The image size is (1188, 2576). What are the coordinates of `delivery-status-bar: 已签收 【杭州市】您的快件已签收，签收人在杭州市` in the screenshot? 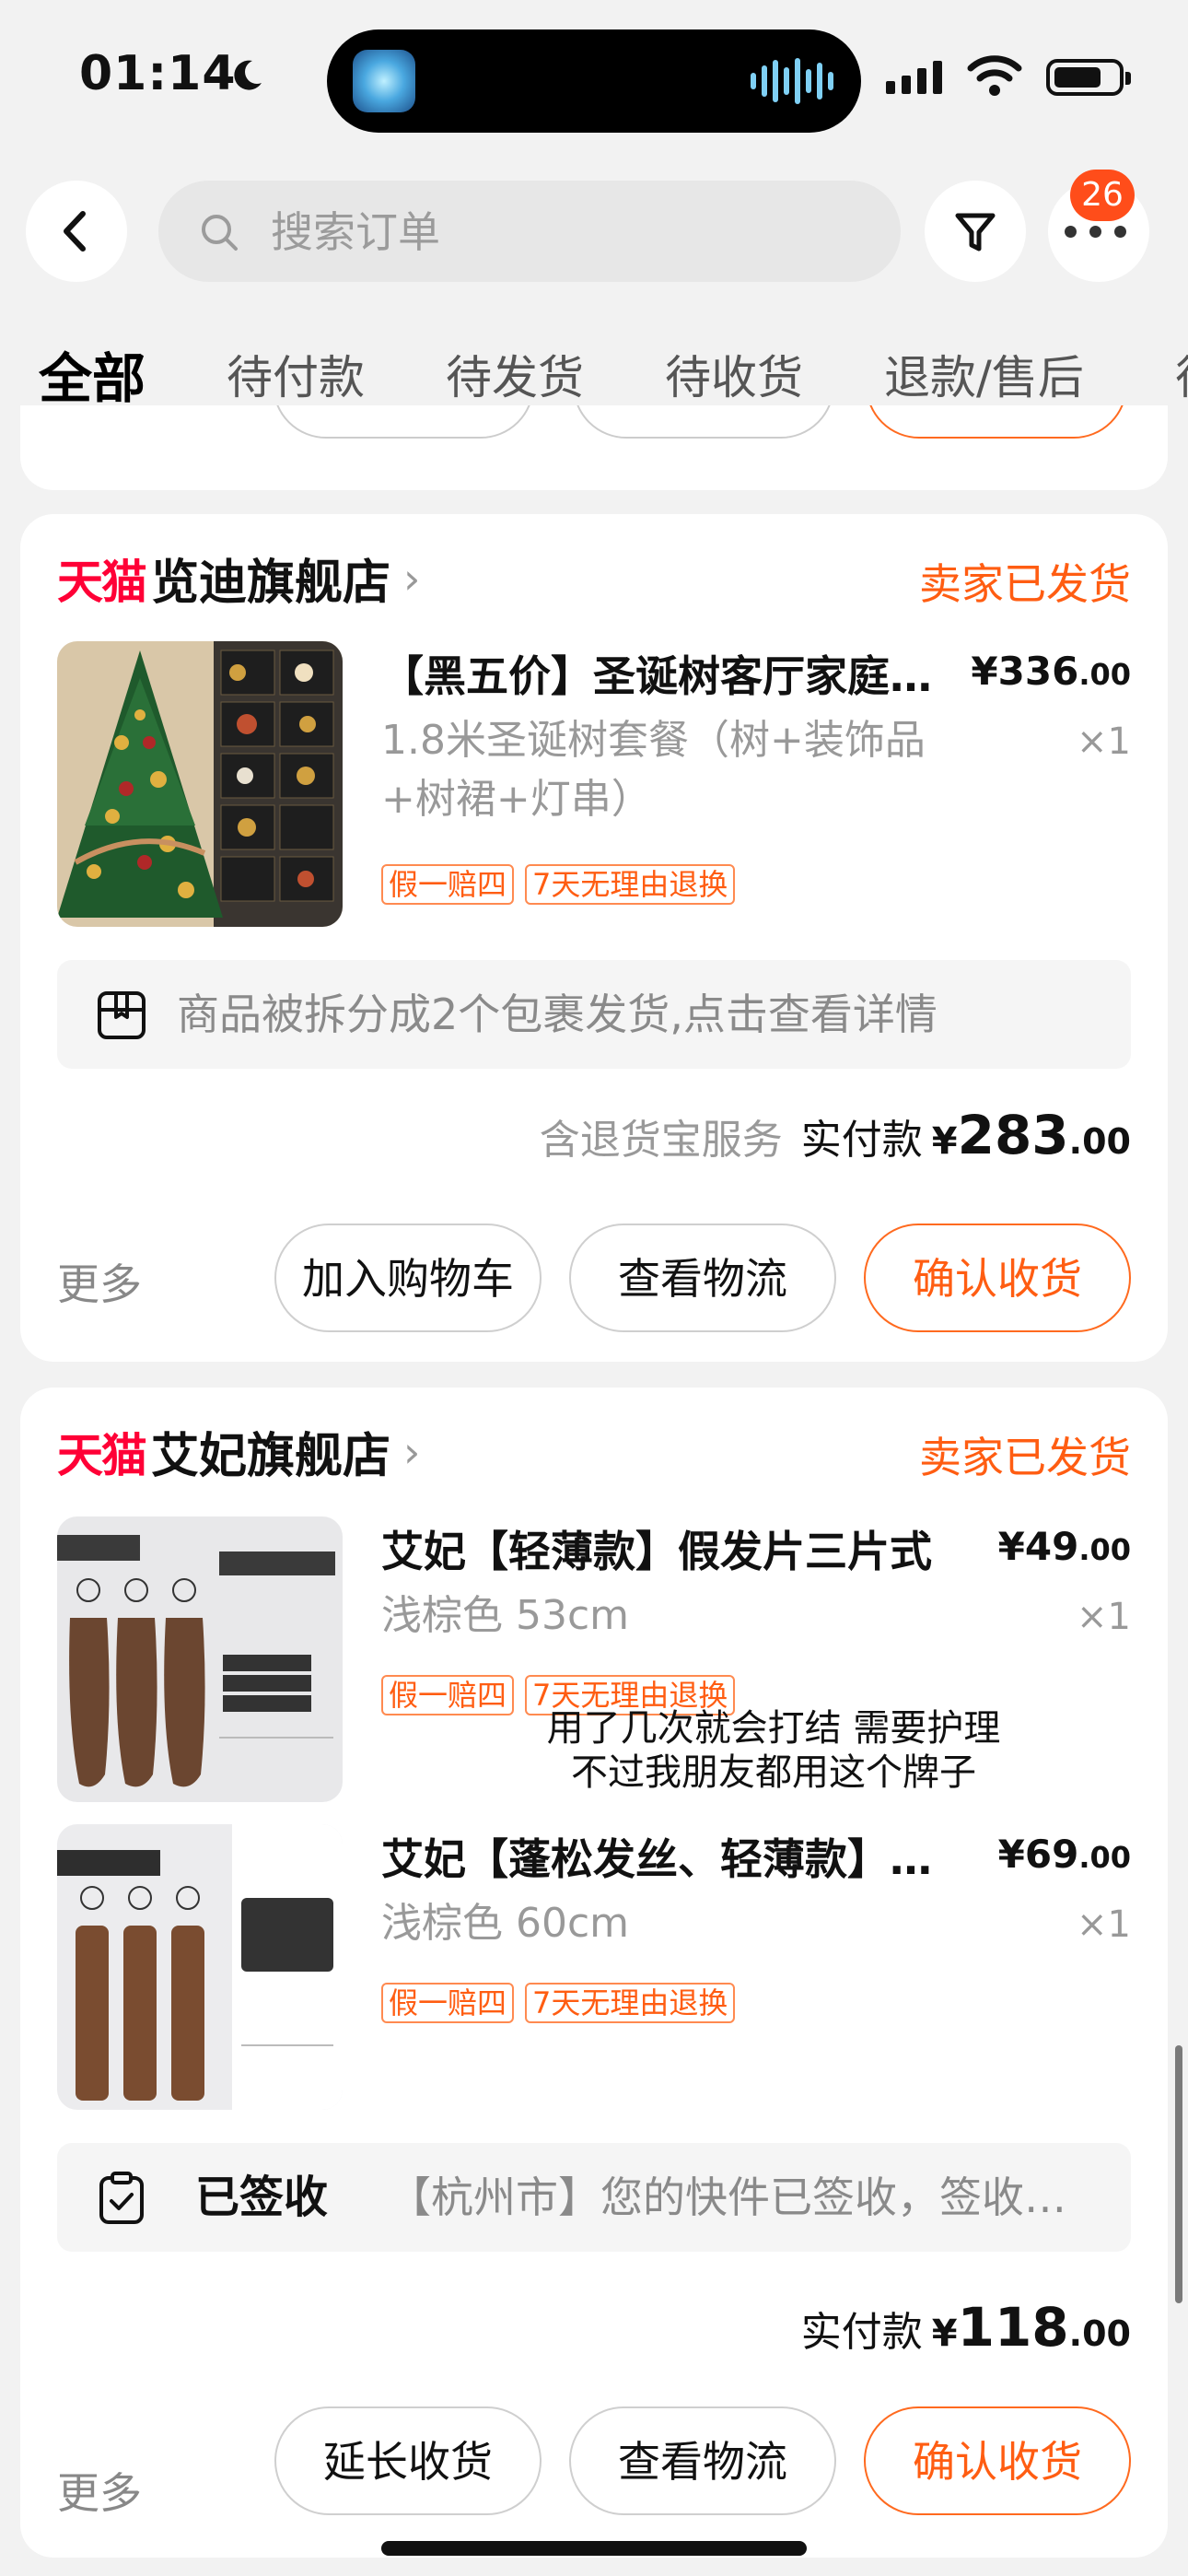 It's located at (594, 2197).